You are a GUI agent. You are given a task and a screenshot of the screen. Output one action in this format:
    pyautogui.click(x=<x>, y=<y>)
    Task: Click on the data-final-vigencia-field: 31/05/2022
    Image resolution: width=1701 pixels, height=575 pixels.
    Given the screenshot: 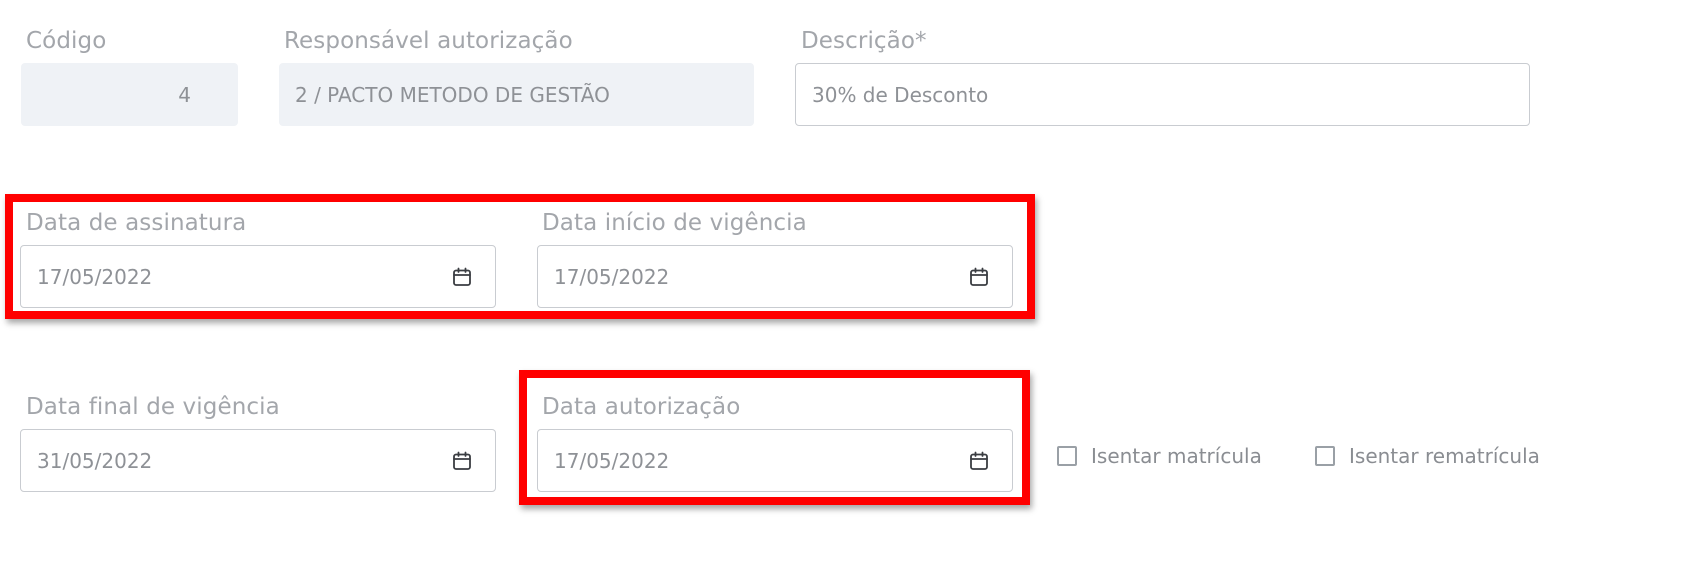 What is the action you would take?
    pyautogui.click(x=258, y=460)
    